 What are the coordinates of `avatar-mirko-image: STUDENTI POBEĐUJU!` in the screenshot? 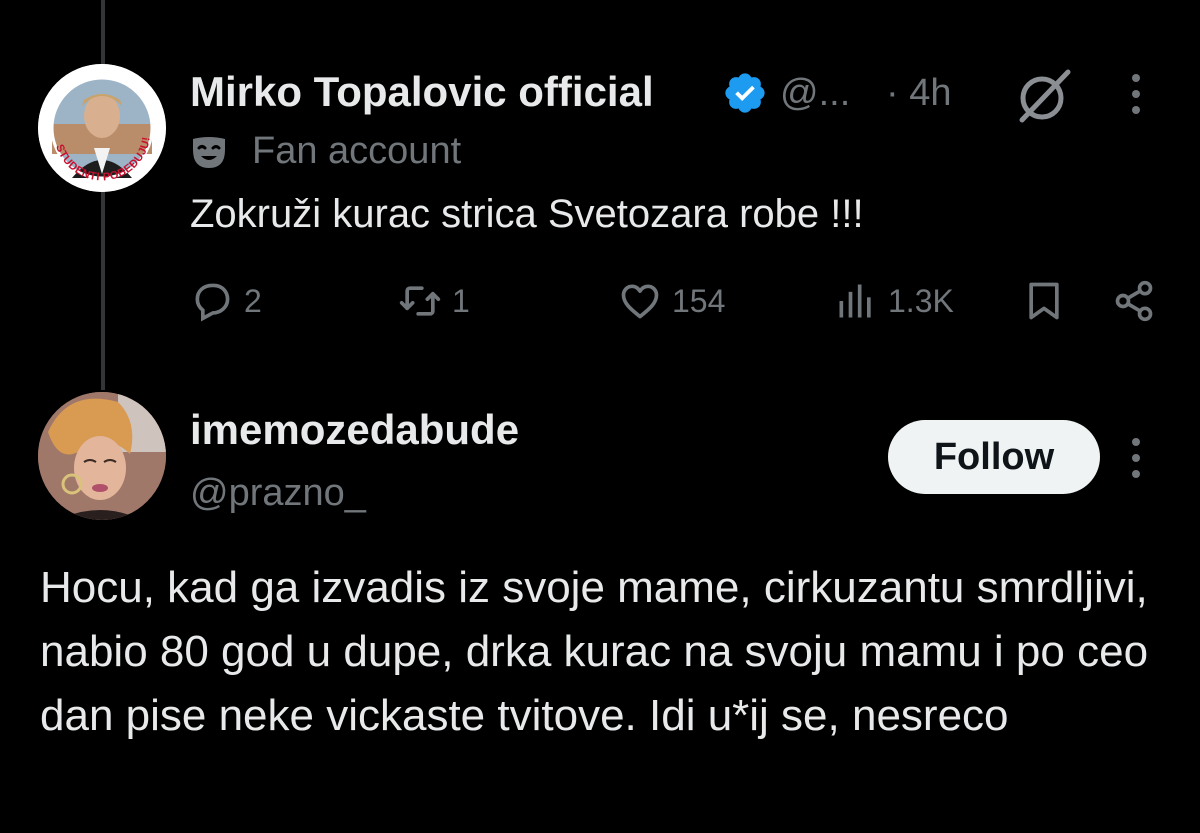 It's located at (102, 128).